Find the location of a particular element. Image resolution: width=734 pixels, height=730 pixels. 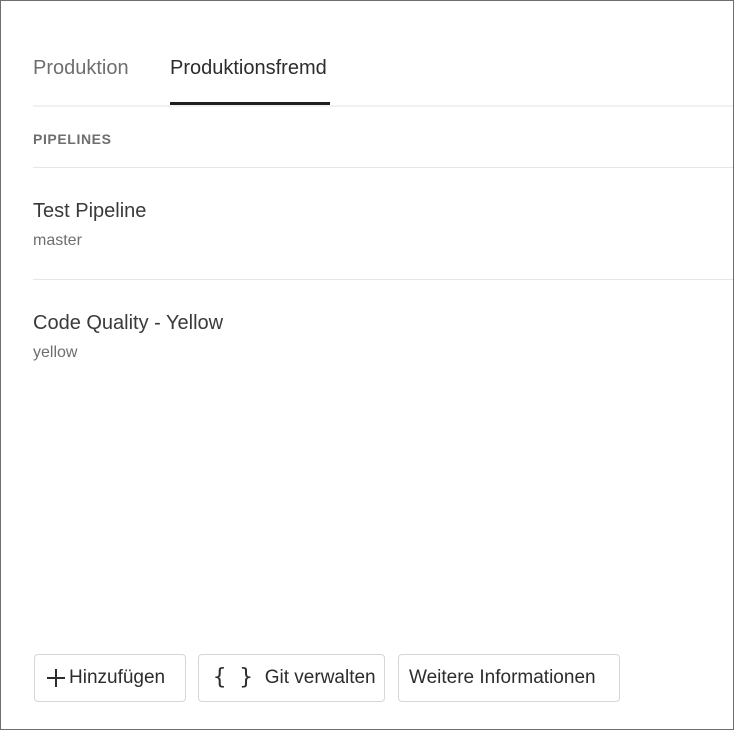

tab-produktion: Produktion is located at coordinates (81, 68).